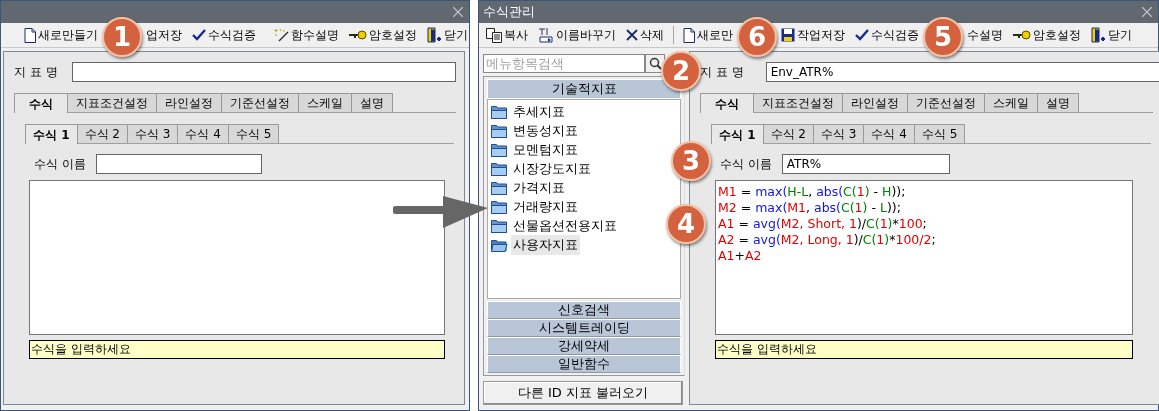  Describe the element at coordinates (583, 392) in the screenshot. I see `load-button: 다른 ID 지표 불러오기` at that location.